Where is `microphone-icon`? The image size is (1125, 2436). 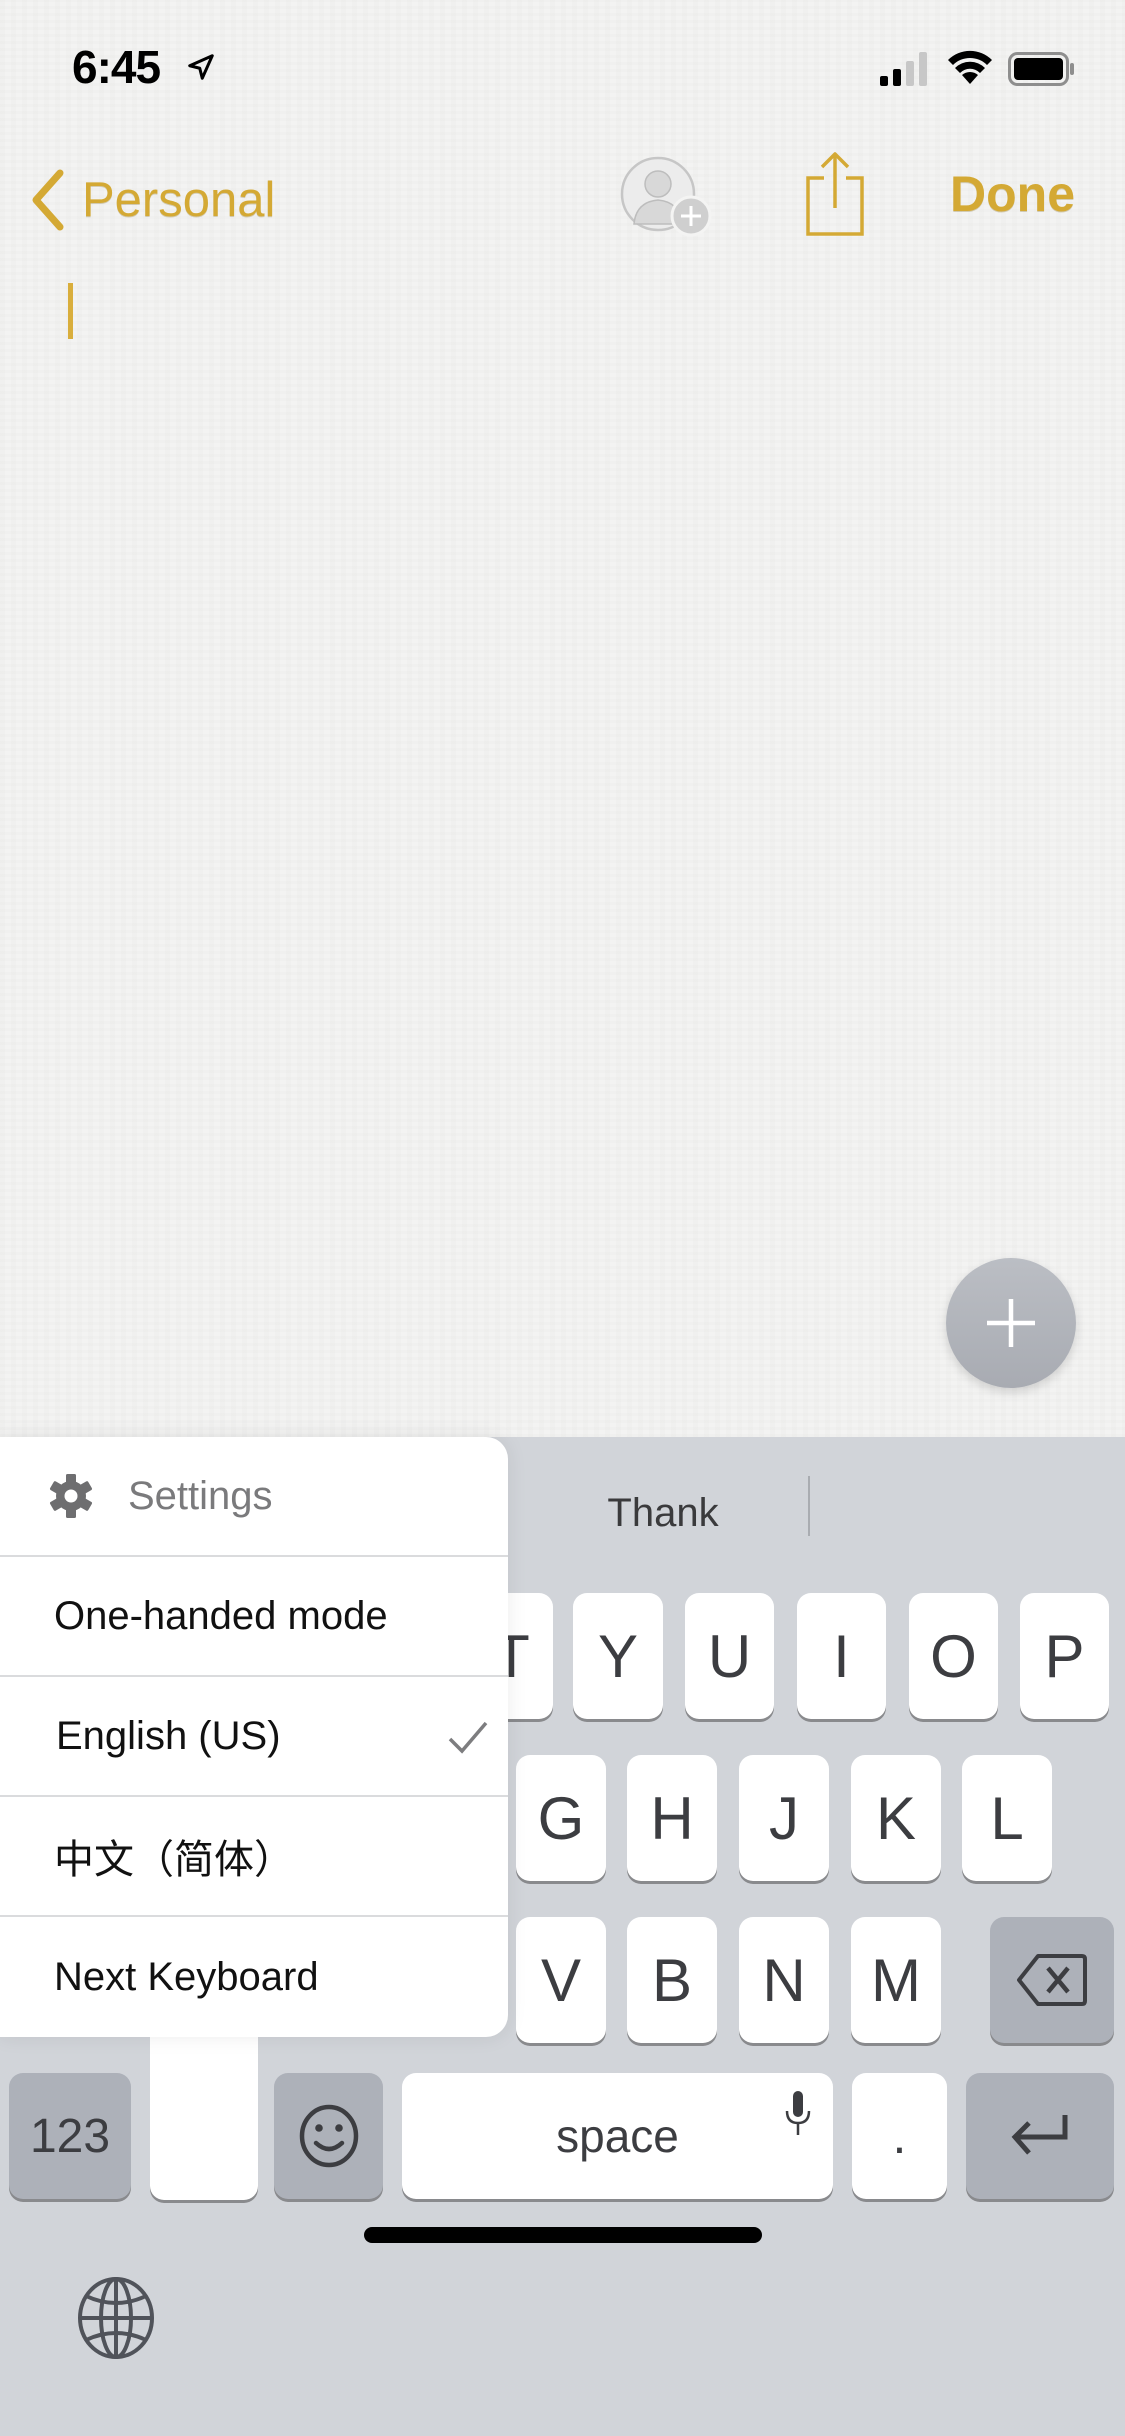
microphone-icon is located at coordinates (798, 2113).